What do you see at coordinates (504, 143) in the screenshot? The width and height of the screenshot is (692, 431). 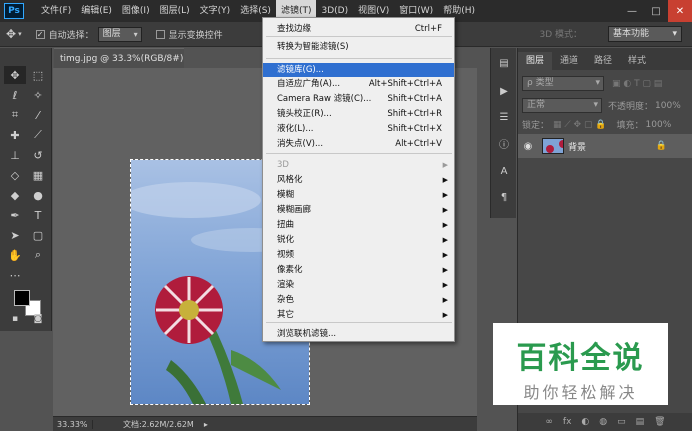 I see `info-panel-icon: ⓘ` at bounding box center [504, 143].